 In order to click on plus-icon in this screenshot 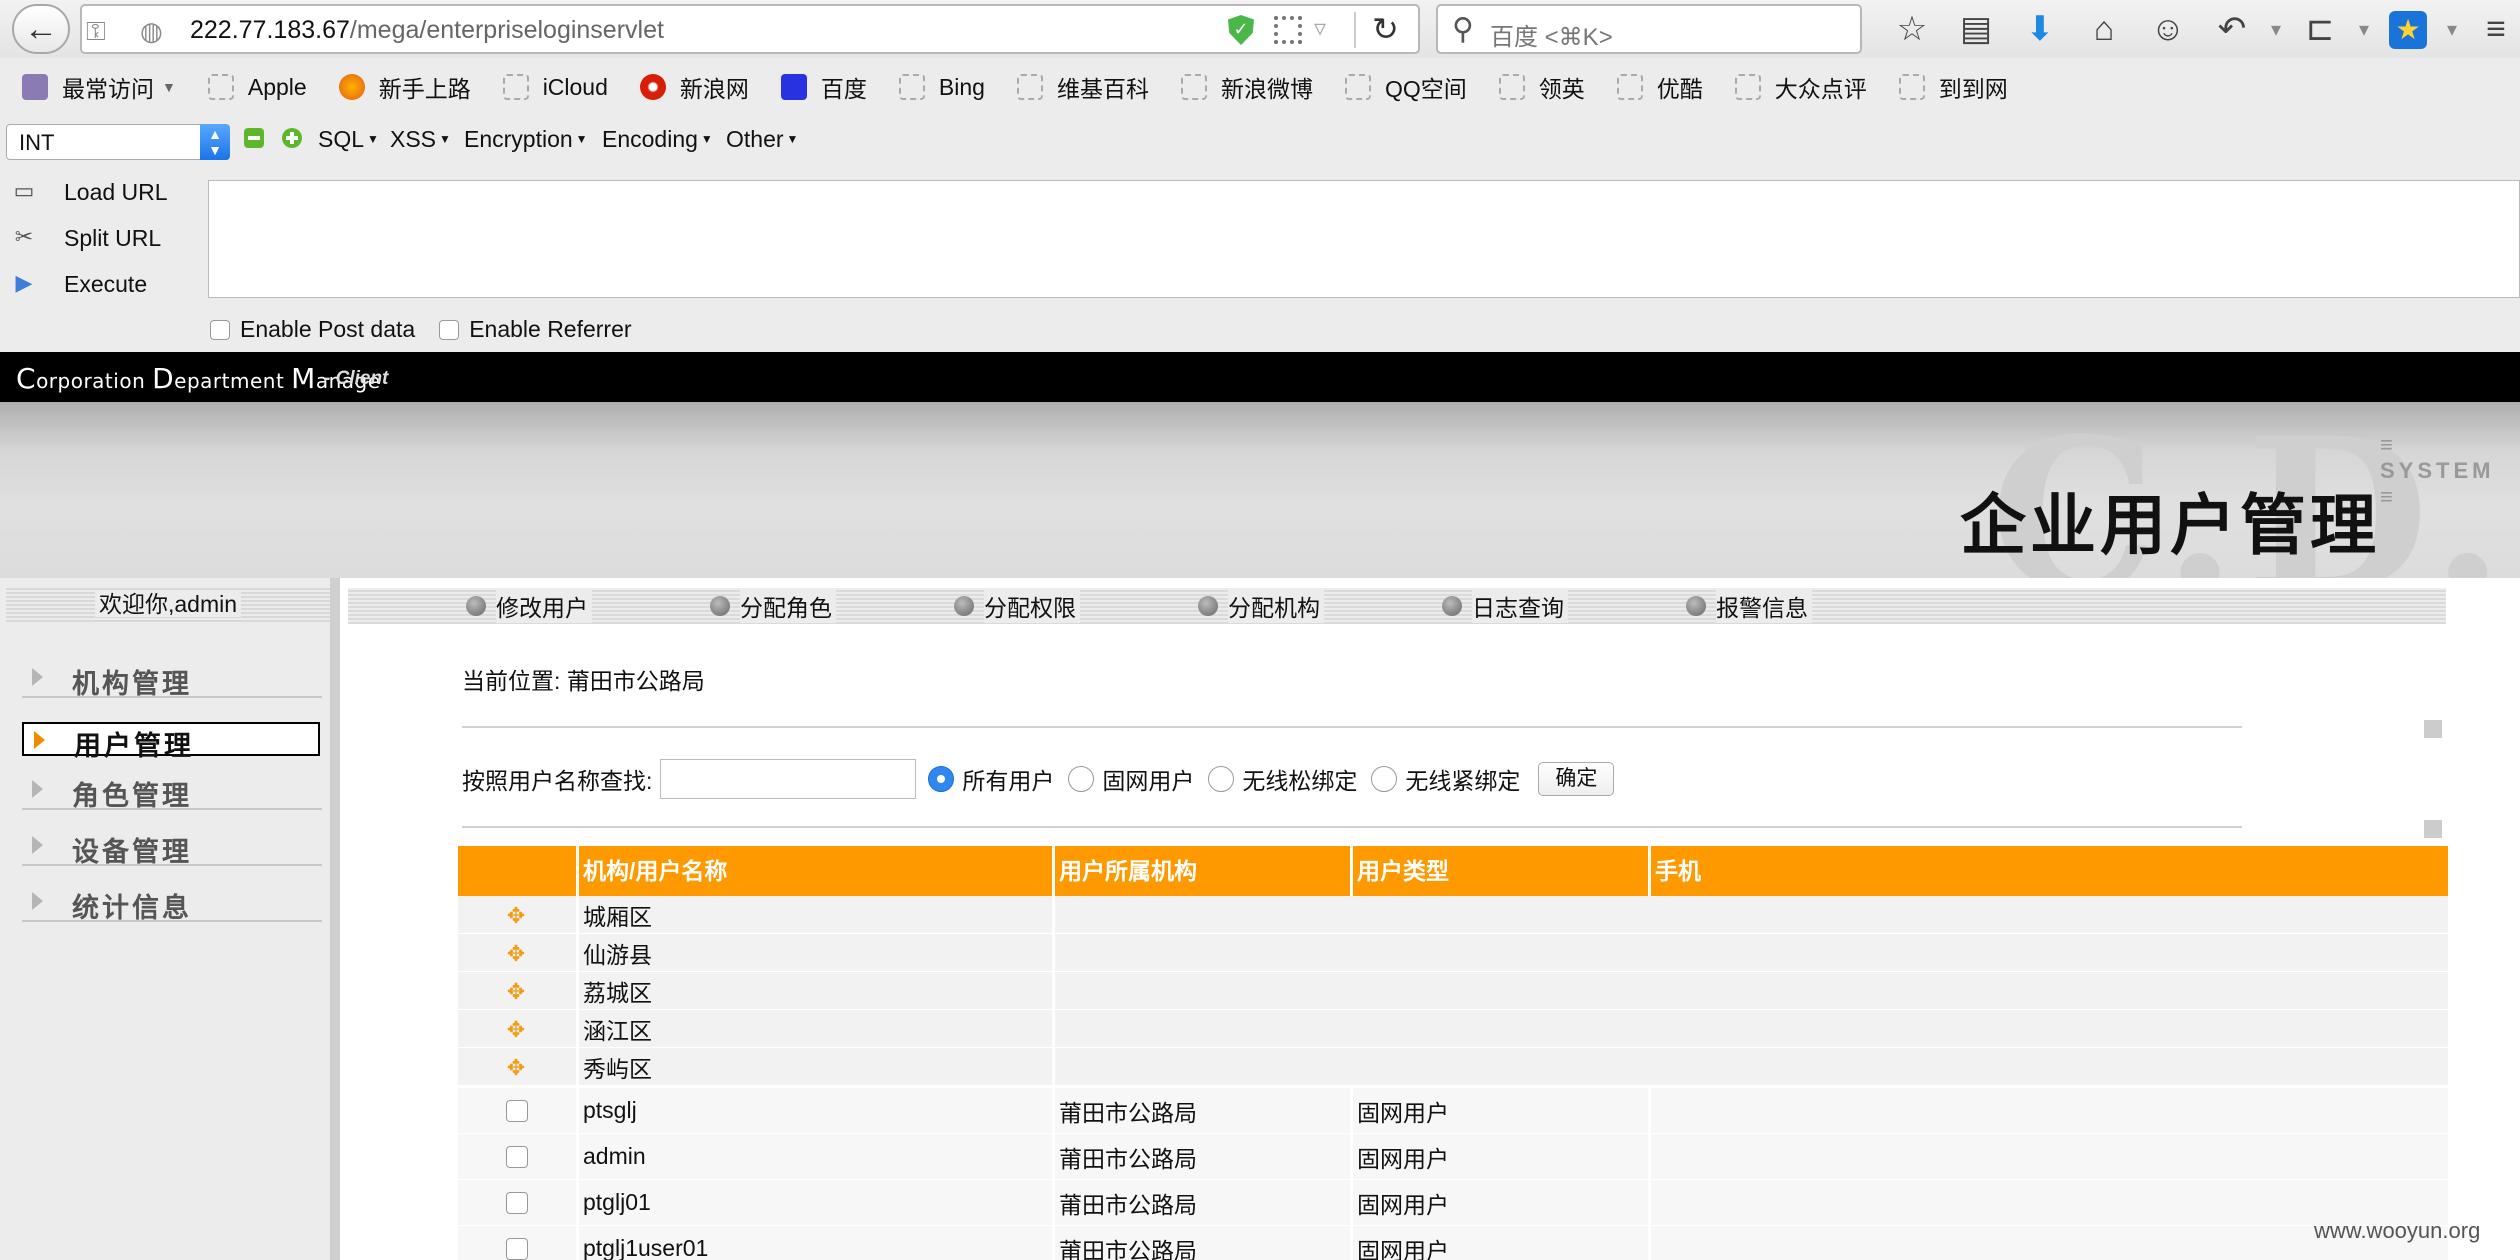, I will do `click(292, 138)`.